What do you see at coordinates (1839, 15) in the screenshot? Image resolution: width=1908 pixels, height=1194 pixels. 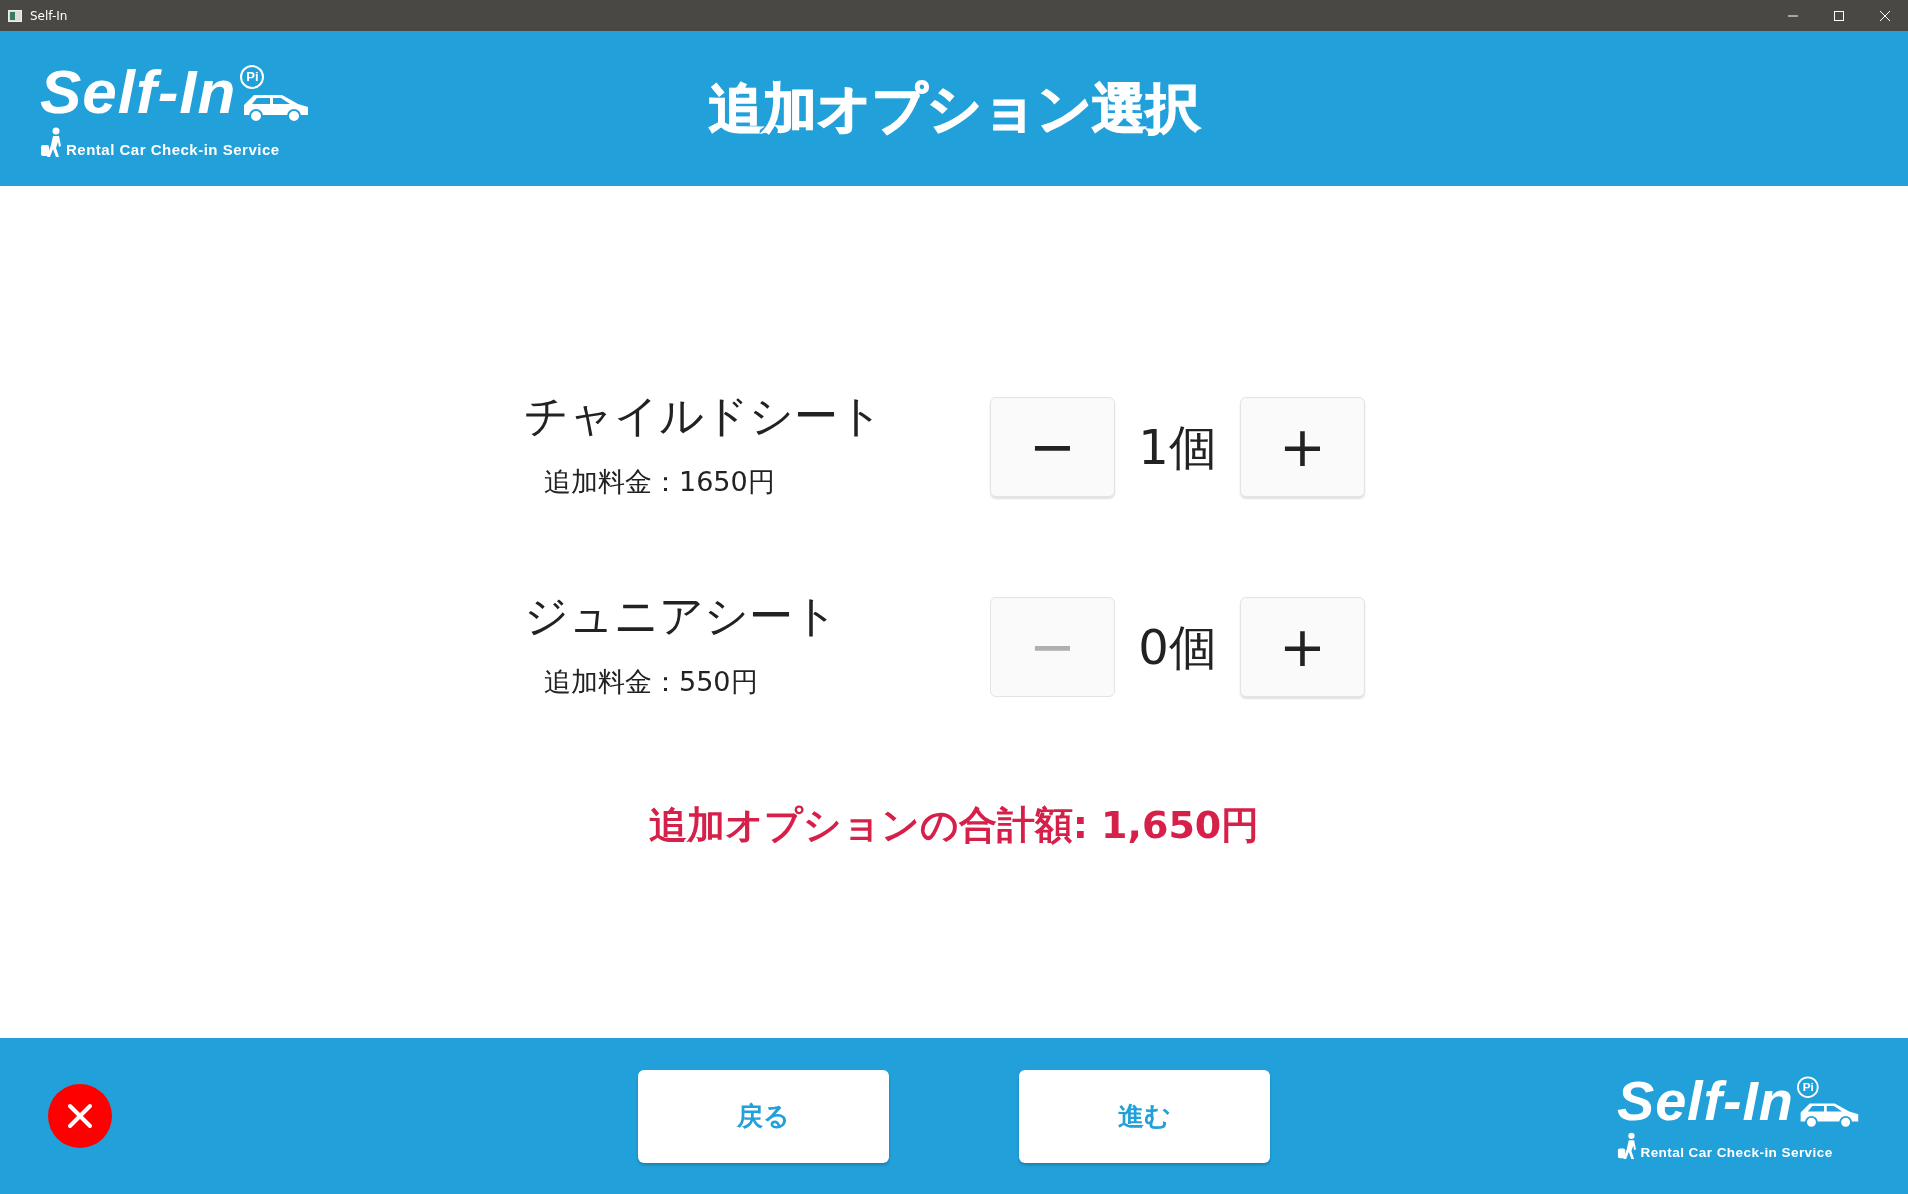 I see `maximize-icon` at bounding box center [1839, 15].